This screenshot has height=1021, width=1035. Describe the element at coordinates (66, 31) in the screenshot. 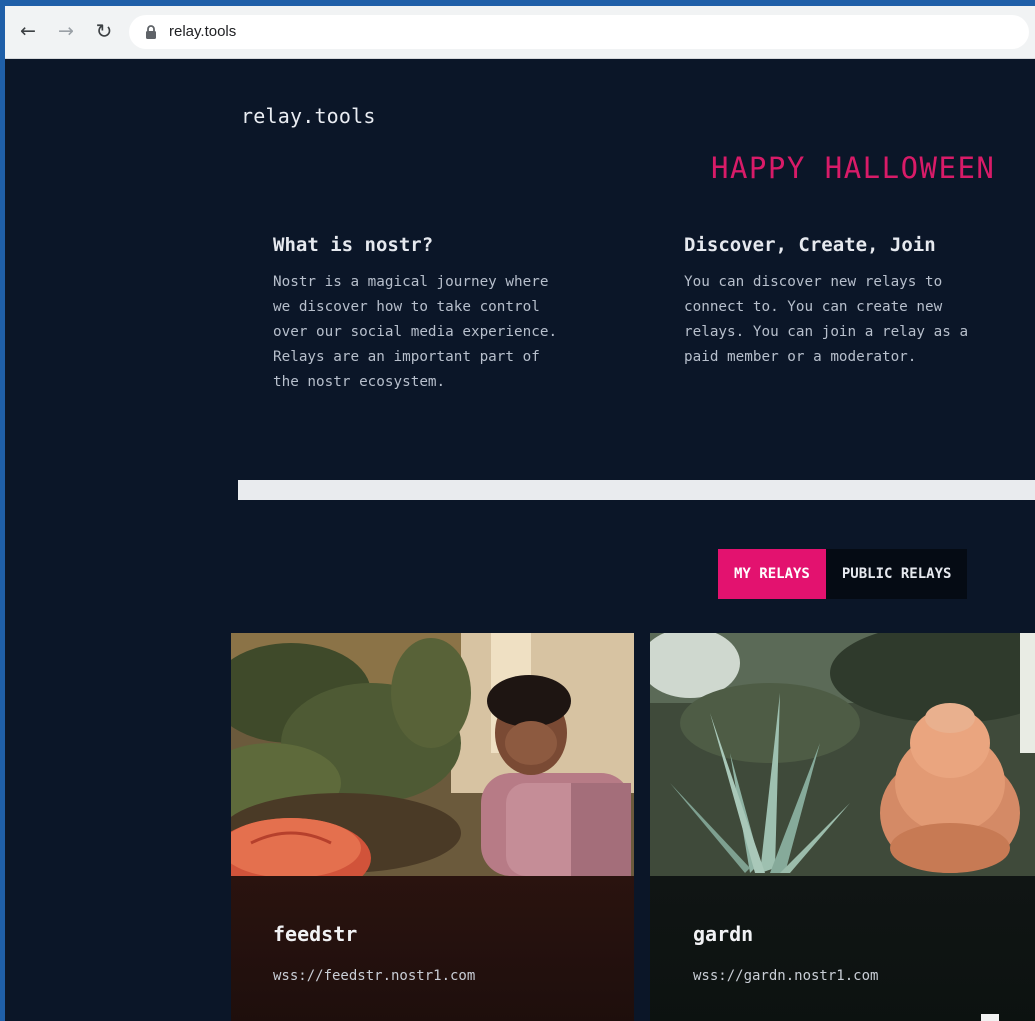

I see `forward-arrow-icon: →` at that location.